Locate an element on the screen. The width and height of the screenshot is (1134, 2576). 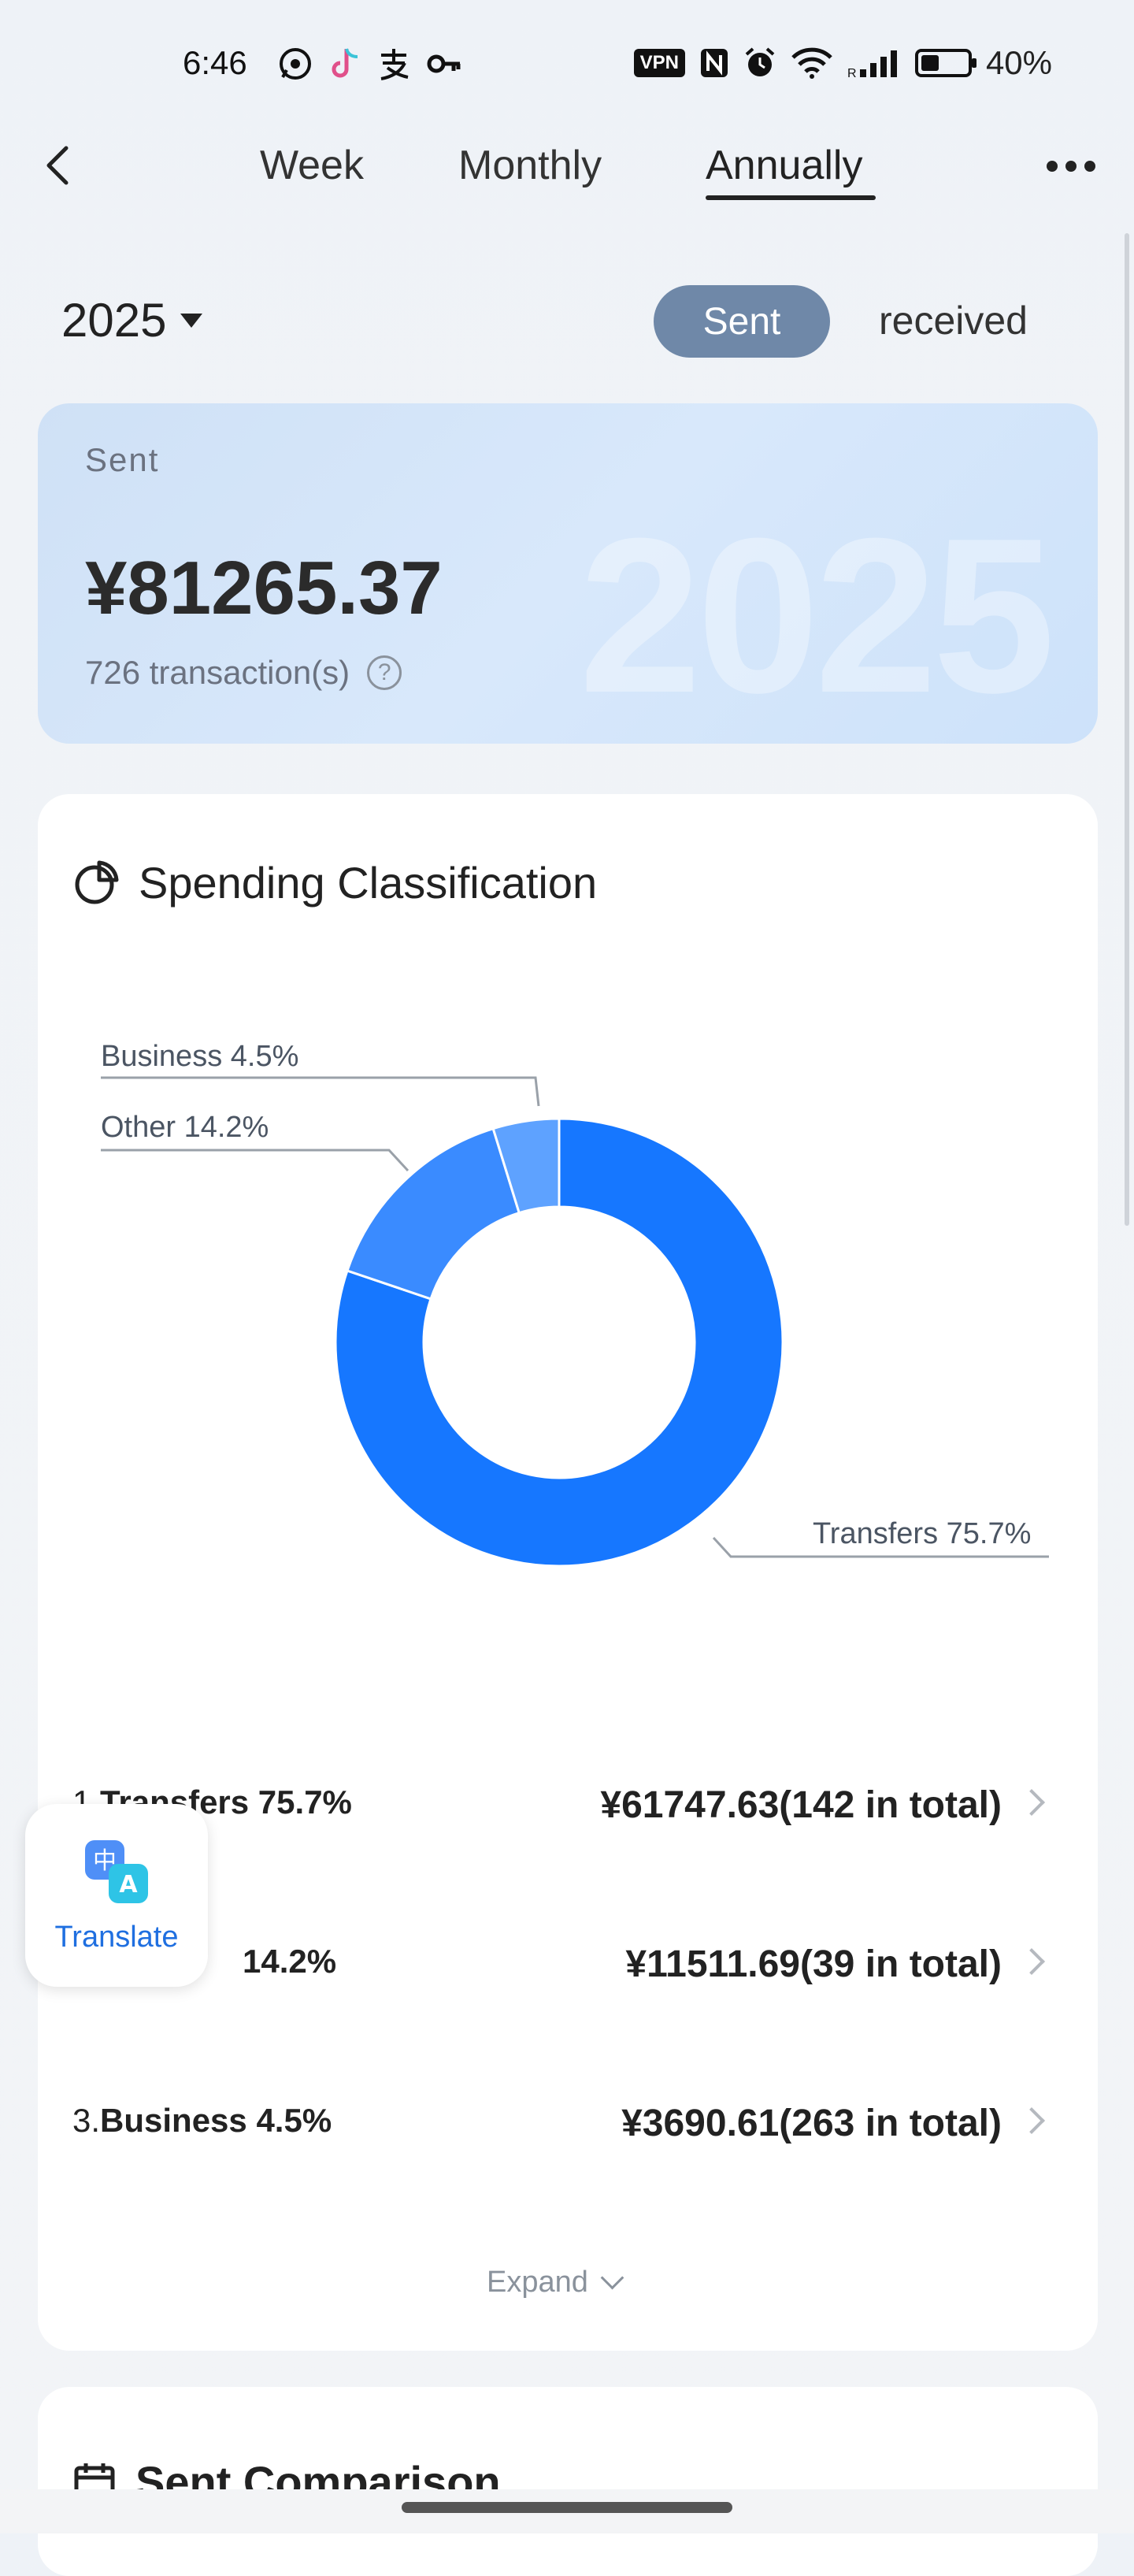
sent-toggle-button: Sent is located at coordinates (742, 321).